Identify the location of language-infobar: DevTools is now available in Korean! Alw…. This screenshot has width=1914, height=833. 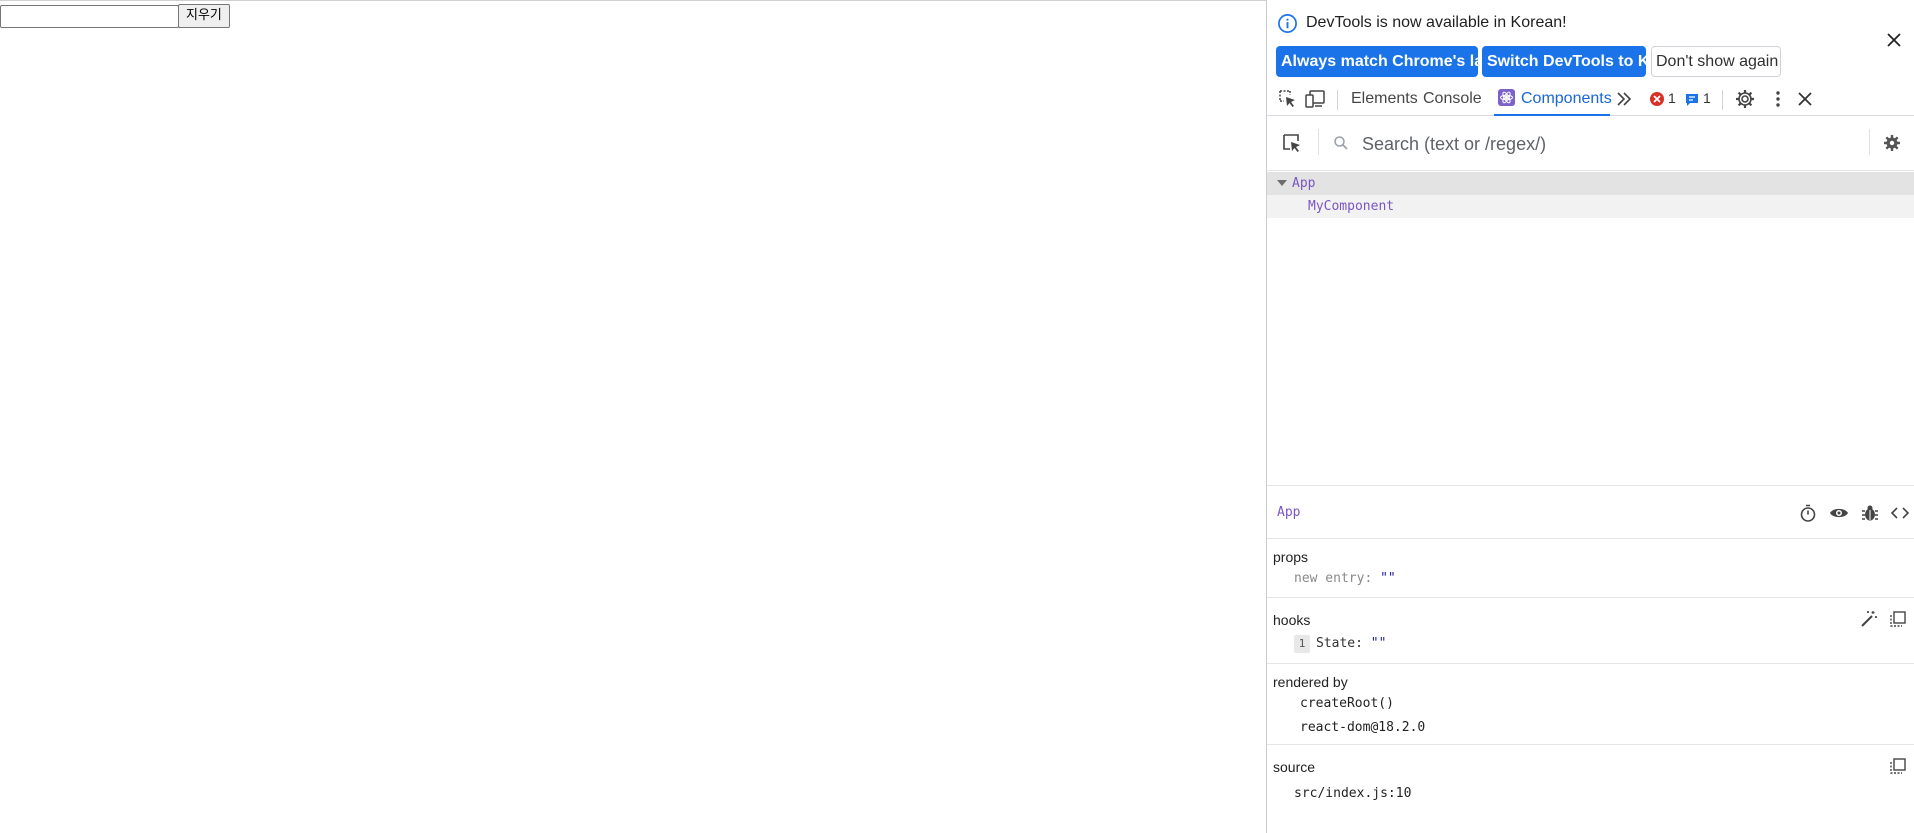
(1590, 40).